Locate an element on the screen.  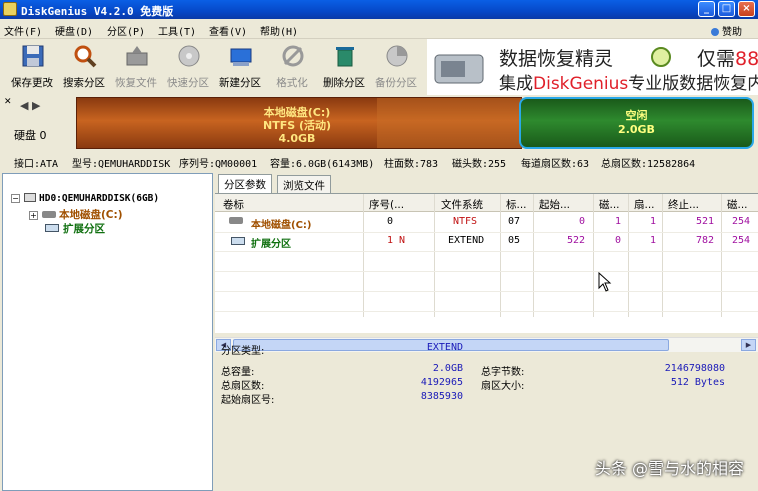
minimize-button: _ is located at coordinates (706, 9).